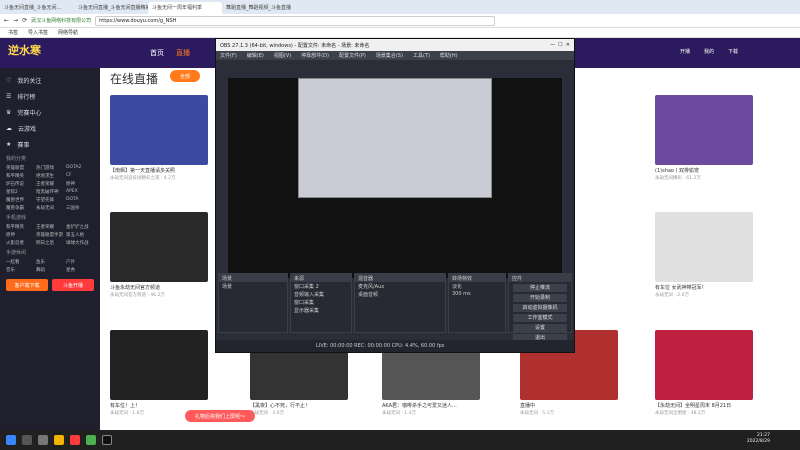  Describe the element at coordinates (228, 55) in the screenshot. I see `obs-menu-0: 文件(F)` at that location.